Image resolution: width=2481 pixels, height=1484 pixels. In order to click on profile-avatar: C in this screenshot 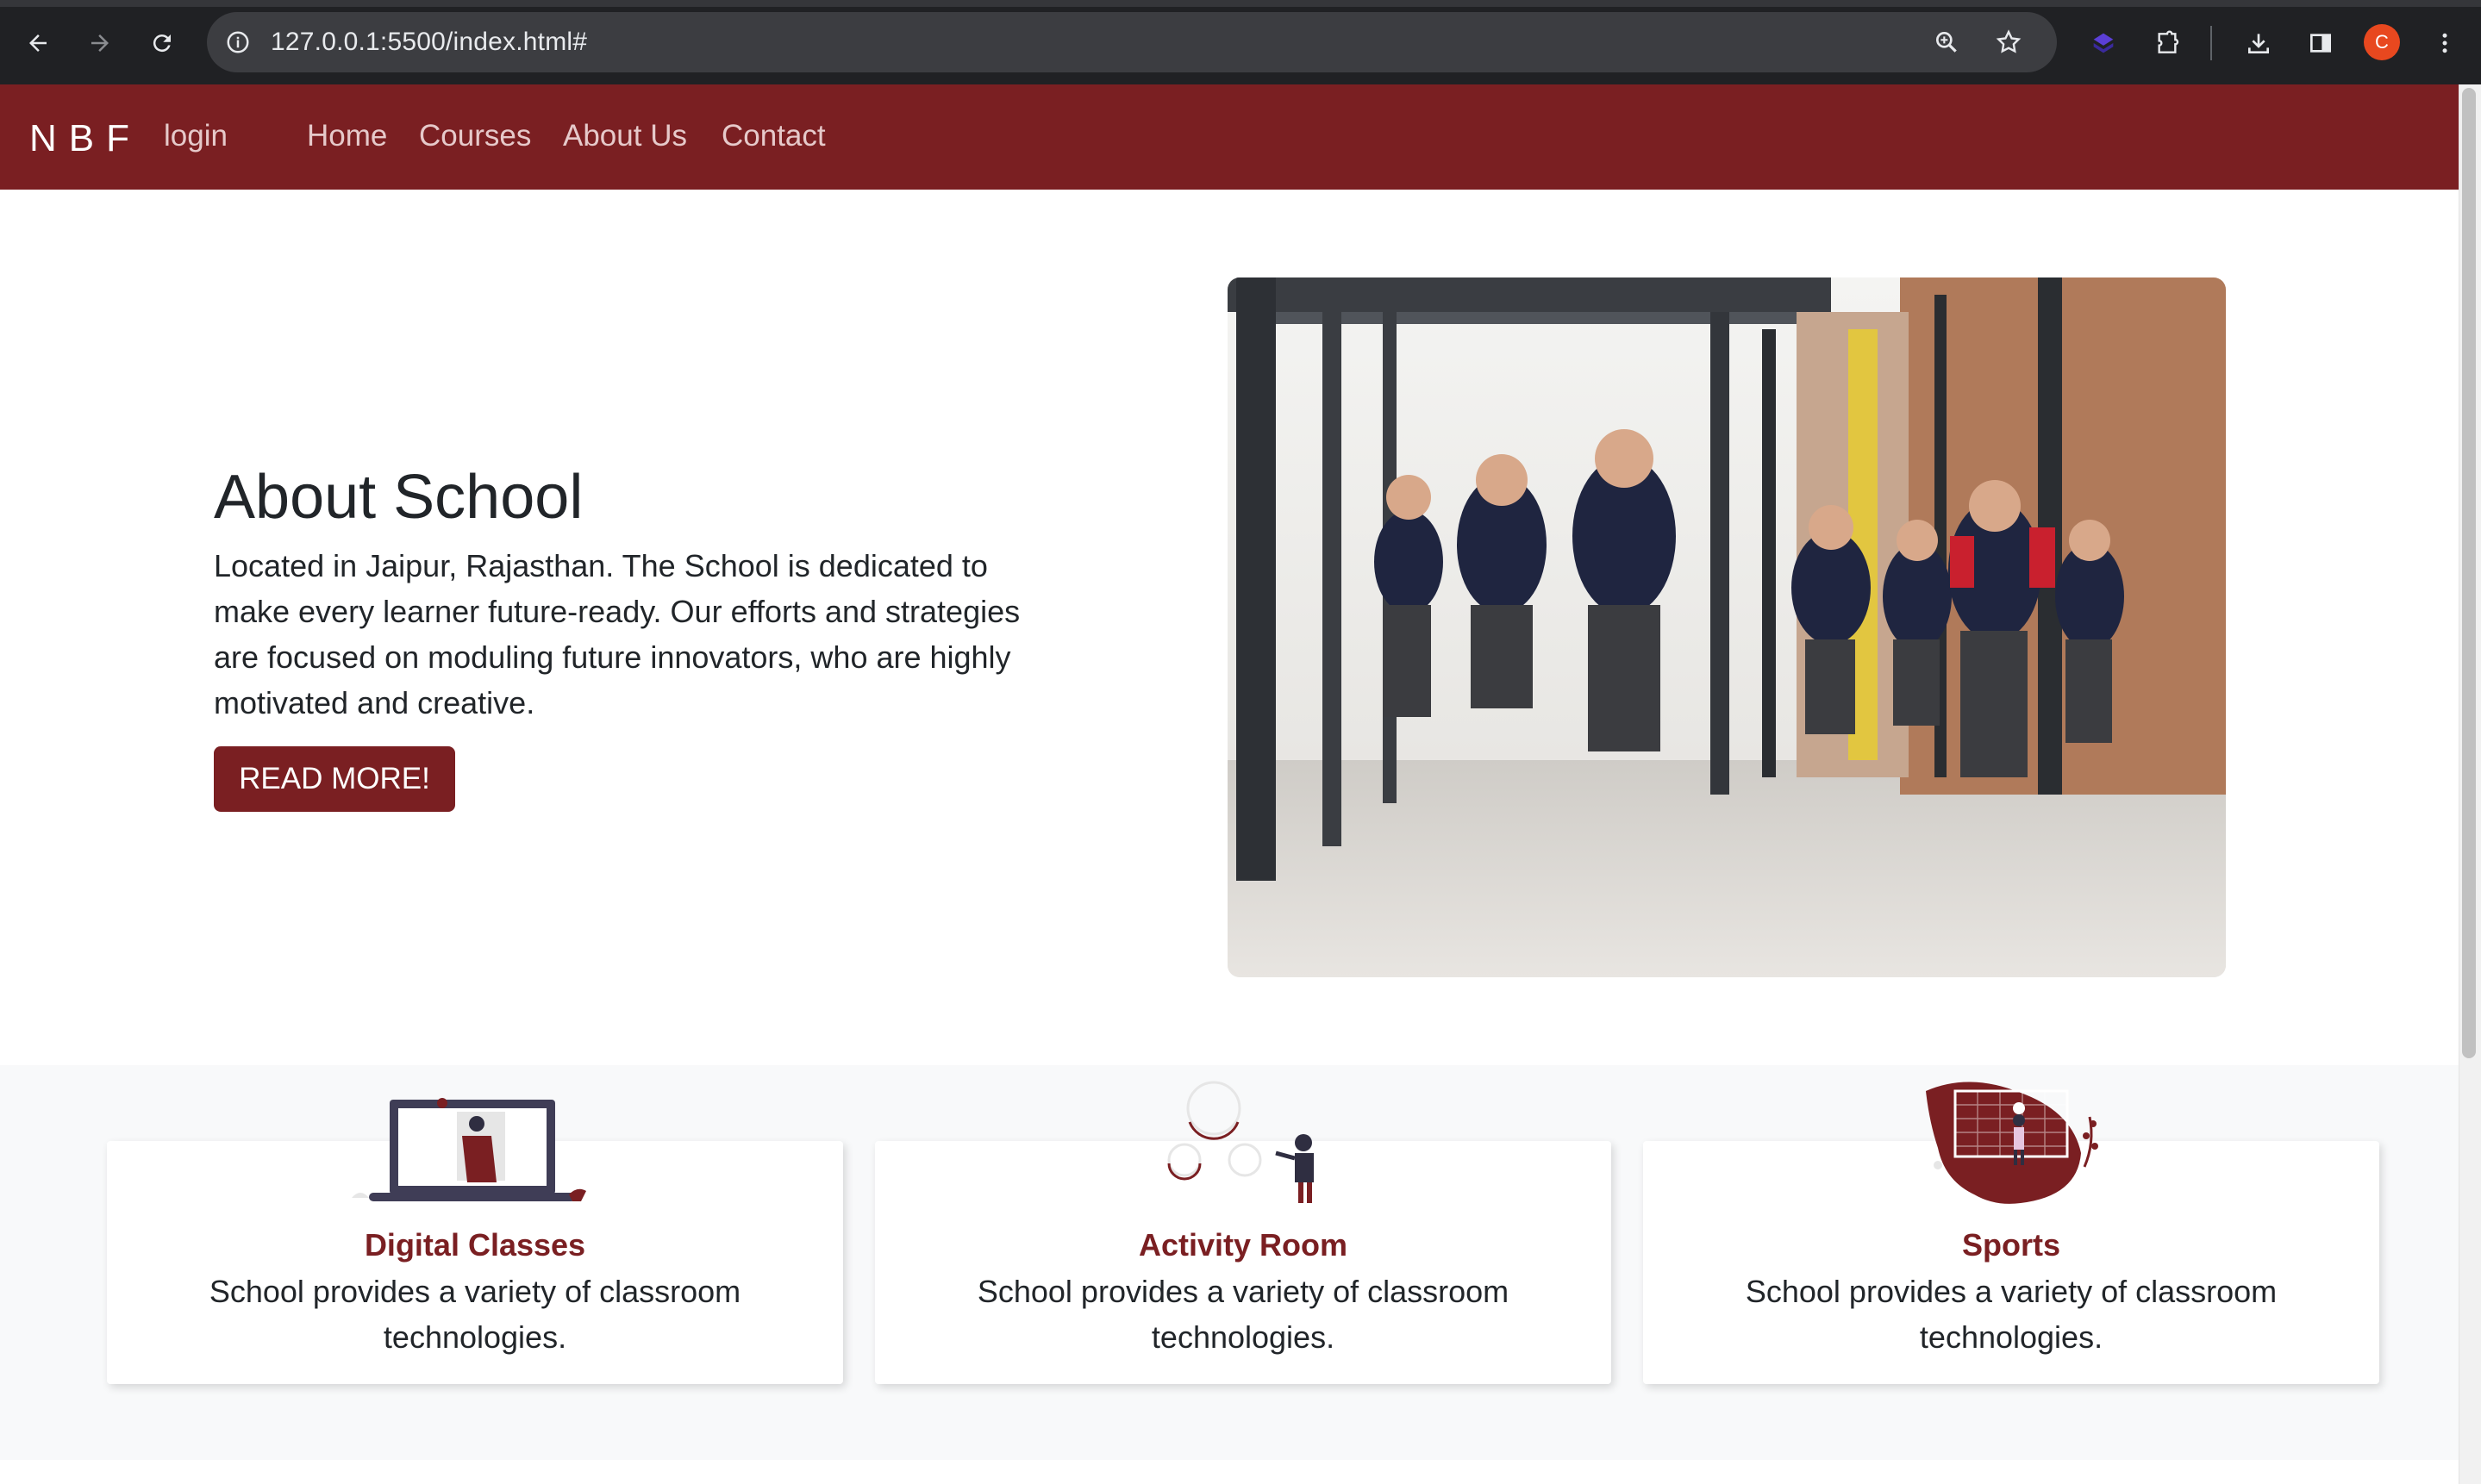, I will do `click(2382, 42)`.